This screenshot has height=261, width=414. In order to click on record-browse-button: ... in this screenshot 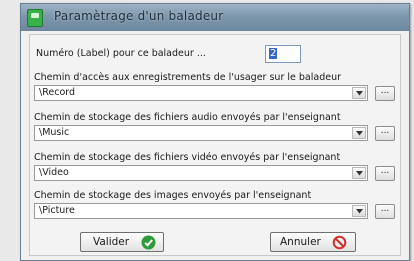, I will do `click(385, 93)`.